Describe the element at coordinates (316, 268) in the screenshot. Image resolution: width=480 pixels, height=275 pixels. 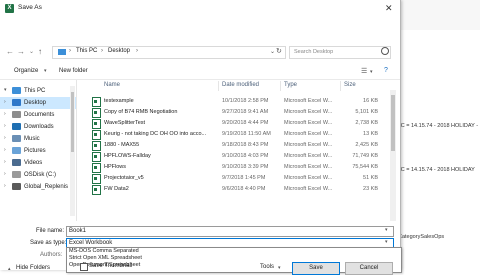
I see `save-button: Save` at that location.